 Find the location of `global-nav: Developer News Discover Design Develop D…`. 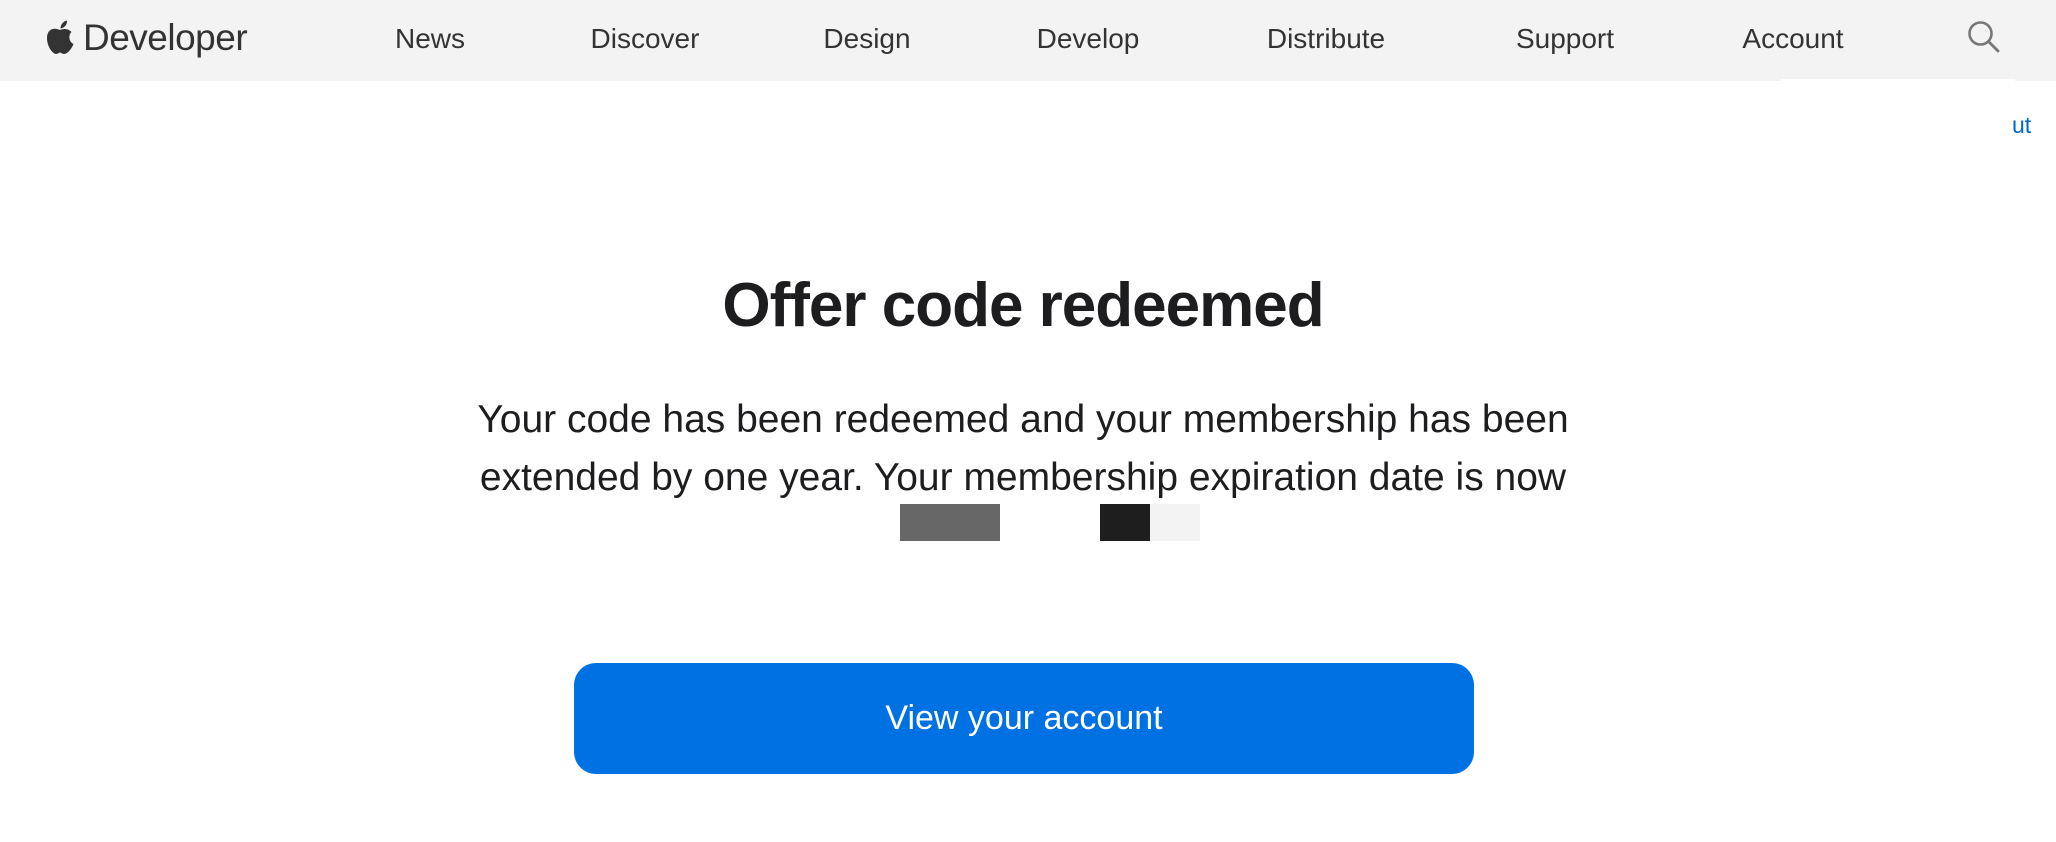

global-nav: Developer News Discover Design Develop D… is located at coordinates (1028, 40).